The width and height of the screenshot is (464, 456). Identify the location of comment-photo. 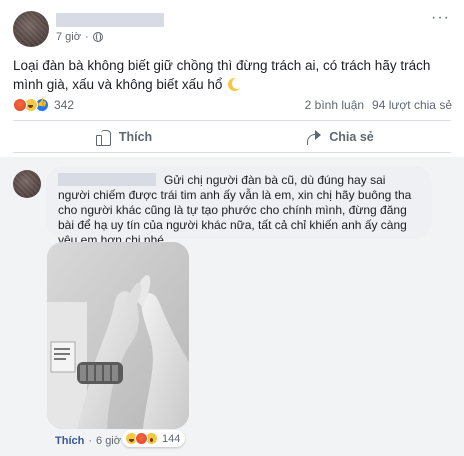
(118, 335).